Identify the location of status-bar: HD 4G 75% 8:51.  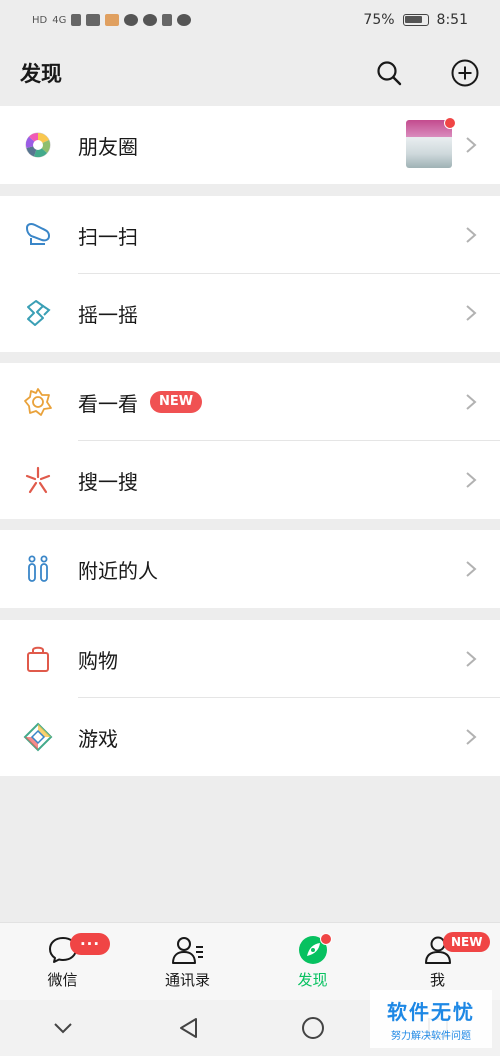
(250, 20).